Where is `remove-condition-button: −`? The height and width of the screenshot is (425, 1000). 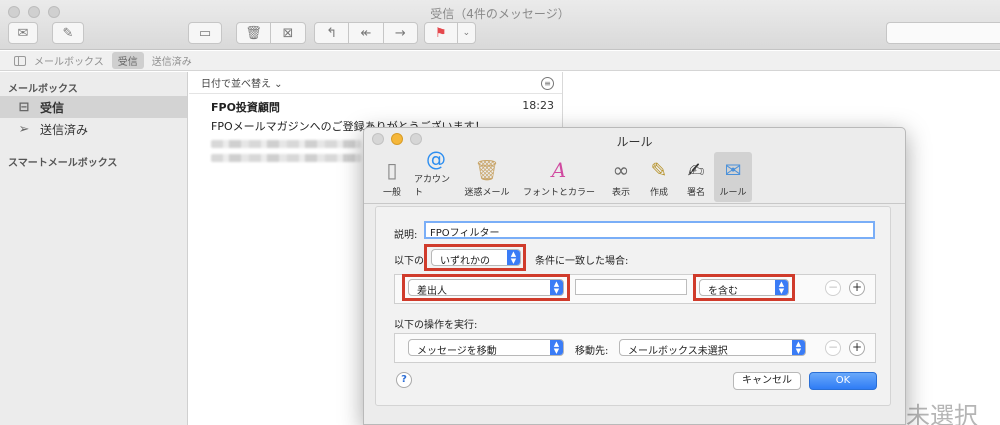
remove-condition-button: − is located at coordinates (833, 288).